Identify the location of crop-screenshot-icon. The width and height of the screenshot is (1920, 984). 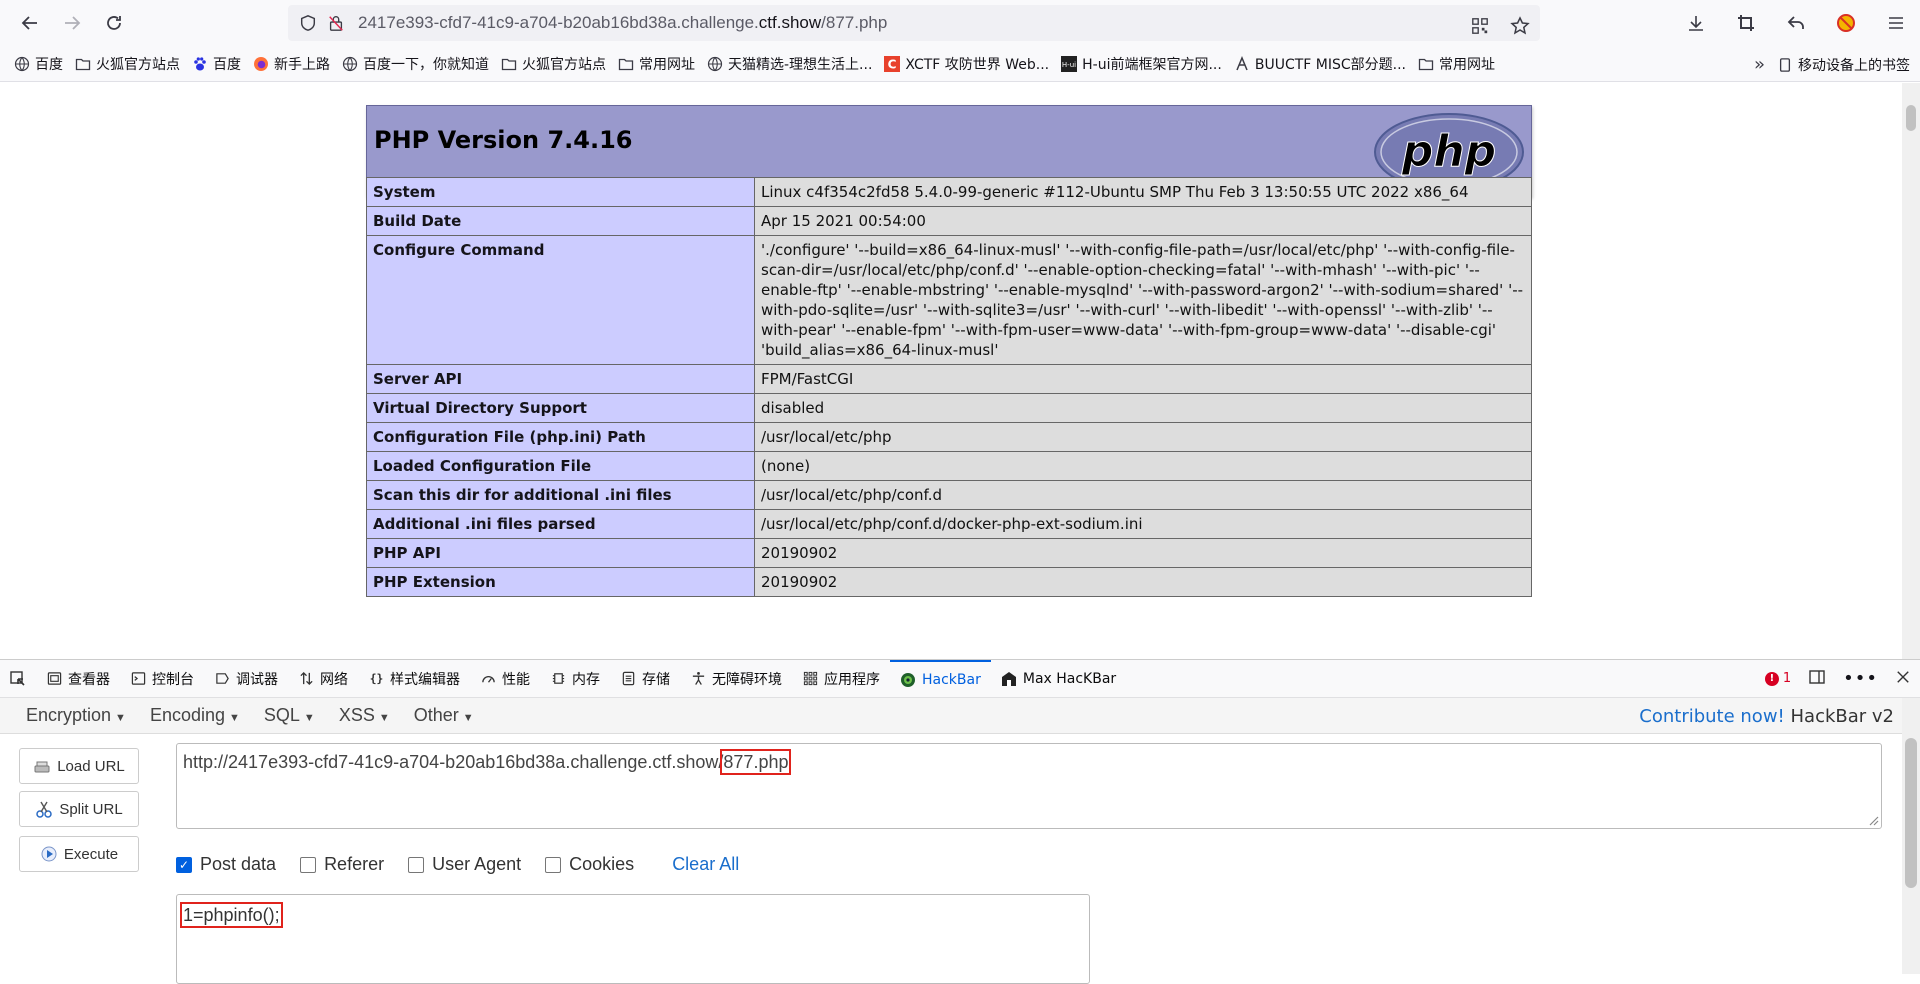
(1746, 23).